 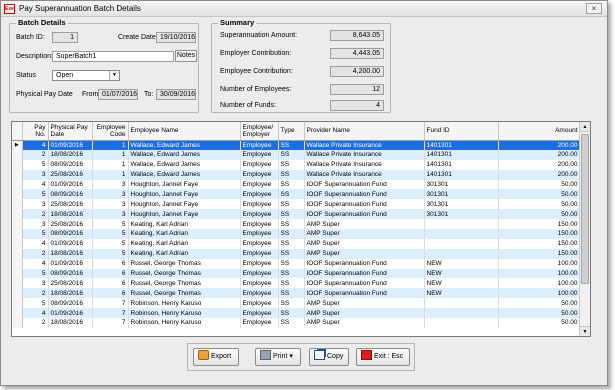 I want to click on column-header-pay-no: Pay No., so click(x=35, y=131).